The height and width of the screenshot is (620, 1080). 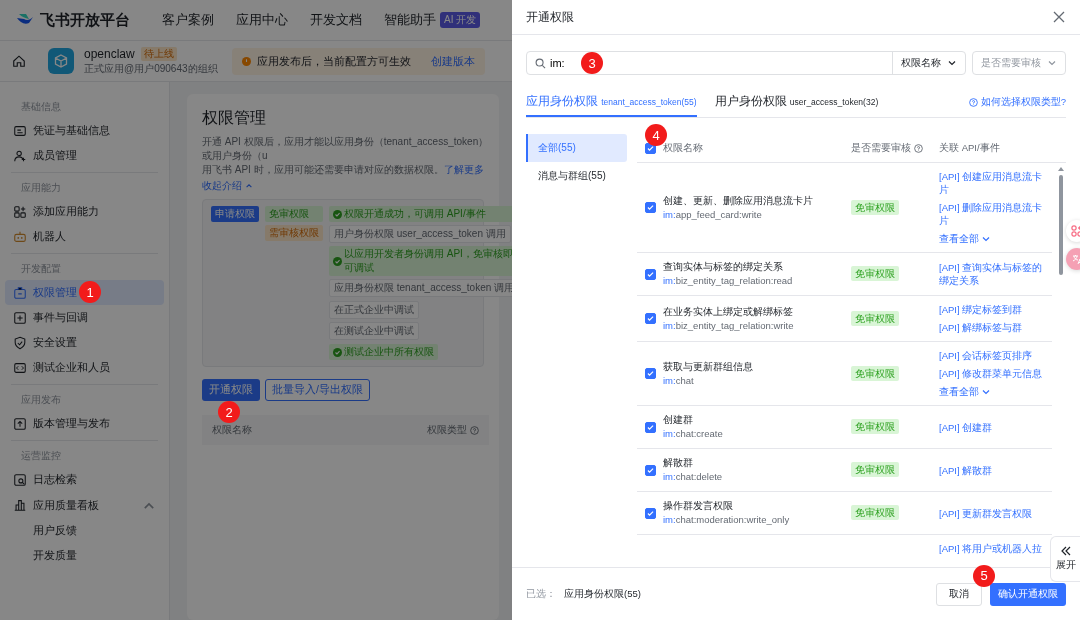 What do you see at coordinates (611, 105) in the screenshot?
I see `tab: 应用身份权限 tenant_access_token(55)` at bounding box center [611, 105].